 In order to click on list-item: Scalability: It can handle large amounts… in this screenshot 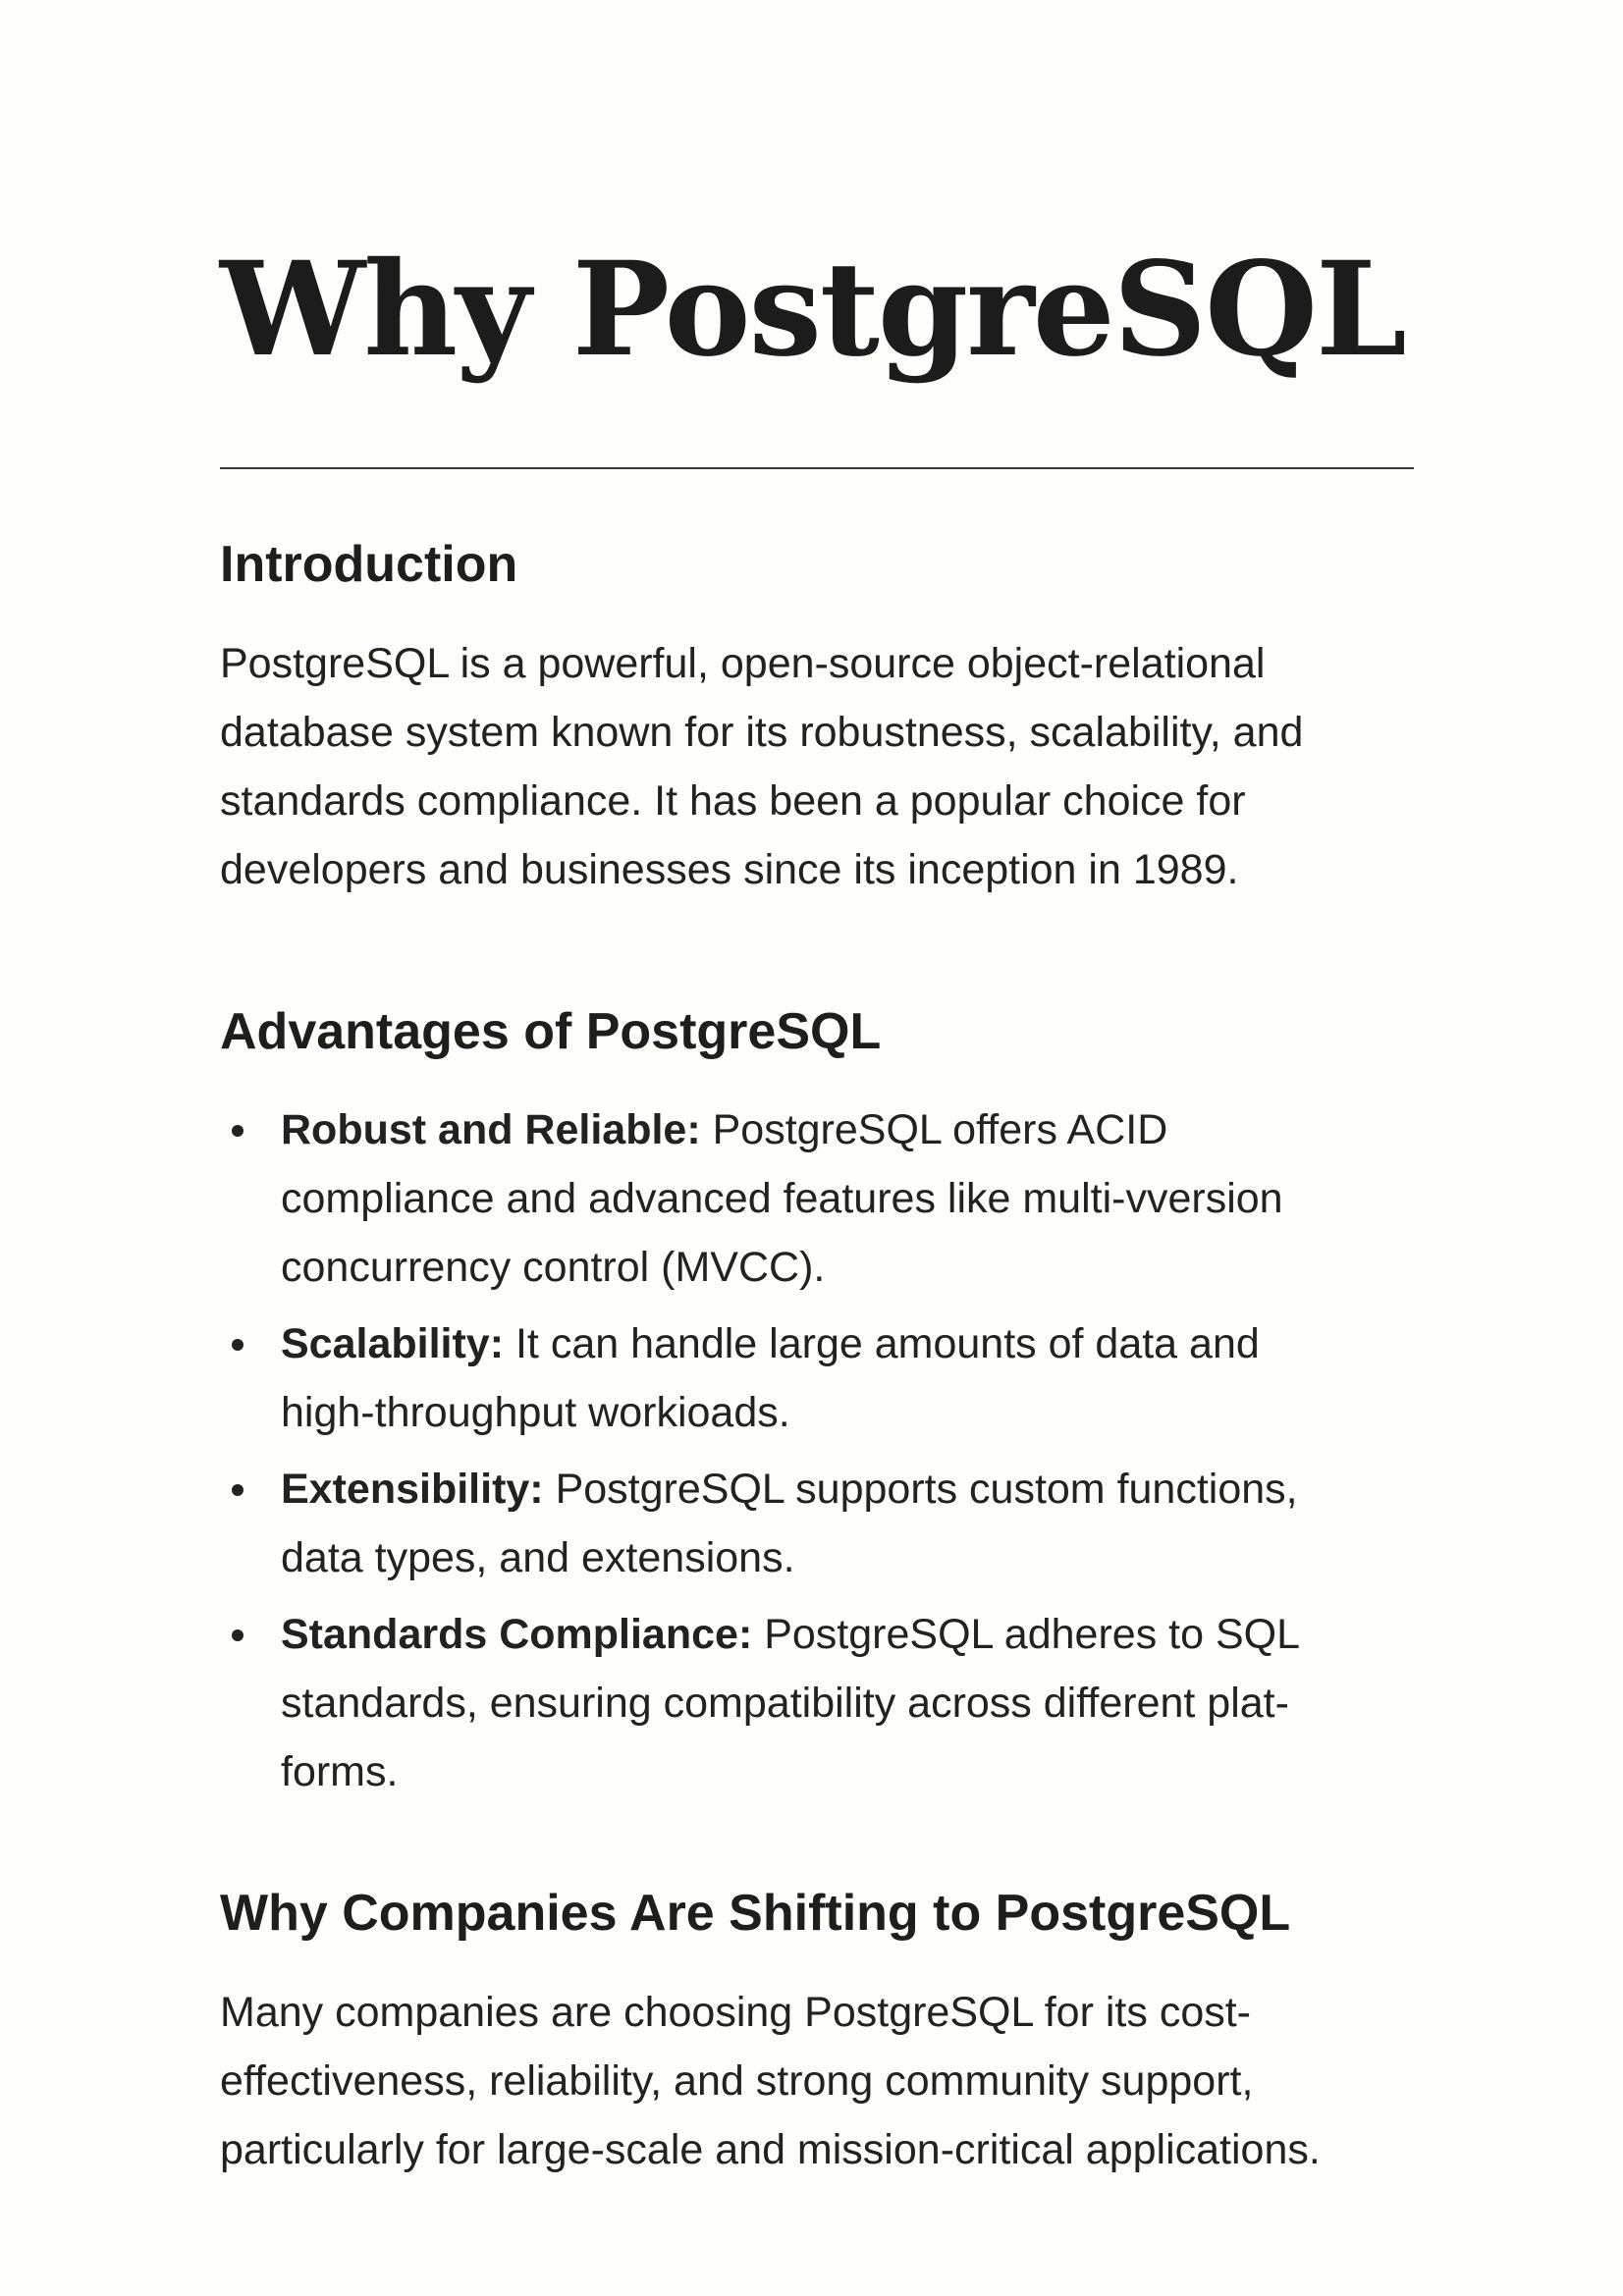, I will do `click(828, 1378)`.